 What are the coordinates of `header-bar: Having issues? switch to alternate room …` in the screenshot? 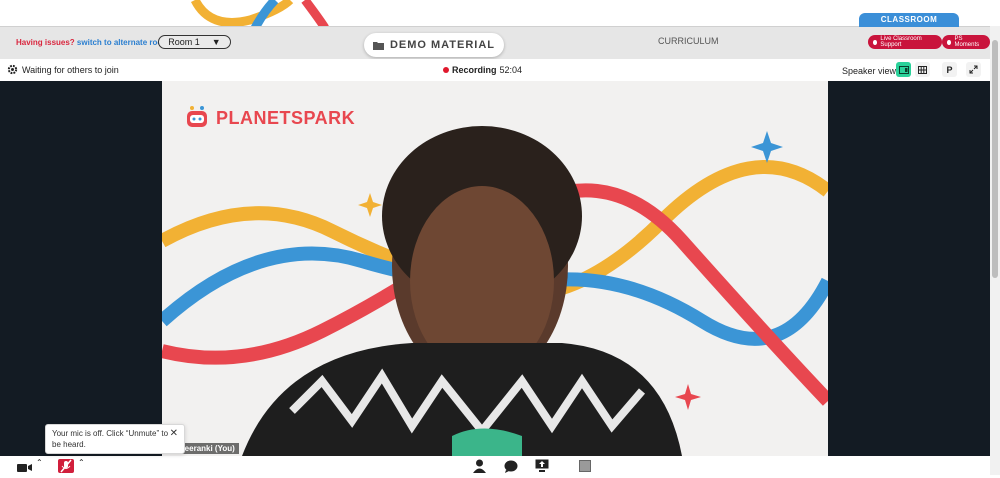 It's located at (495, 36).